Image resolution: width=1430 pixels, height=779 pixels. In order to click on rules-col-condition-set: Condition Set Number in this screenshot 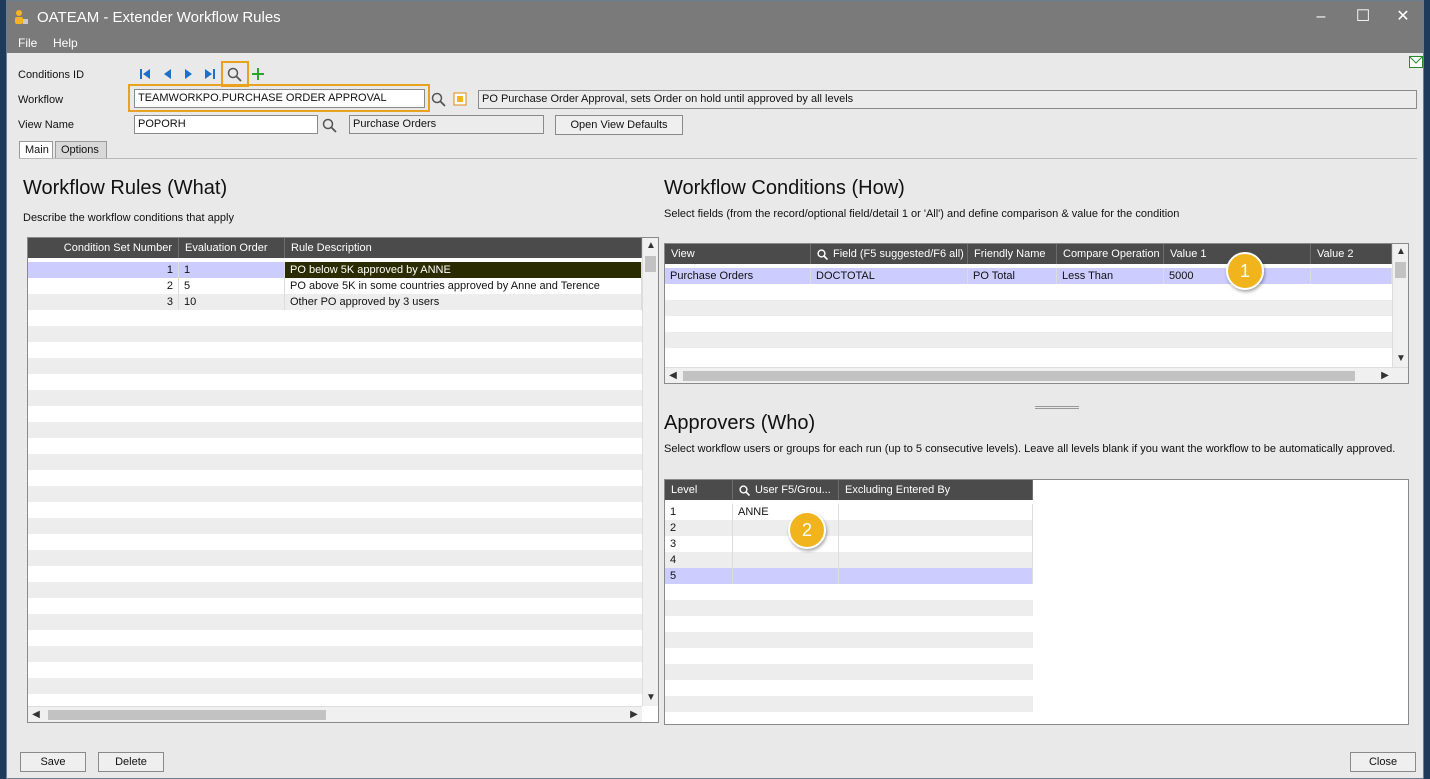, I will do `click(103, 248)`.